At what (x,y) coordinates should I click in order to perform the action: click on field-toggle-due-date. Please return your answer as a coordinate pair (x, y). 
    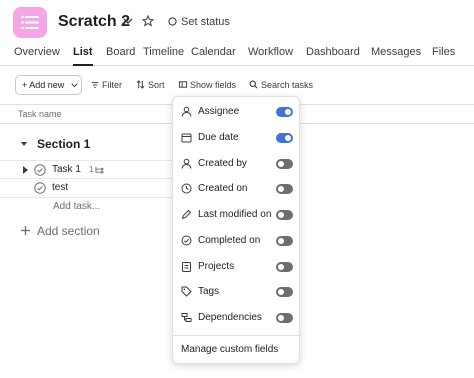
    Looking at the image, I should click on (284, 138).